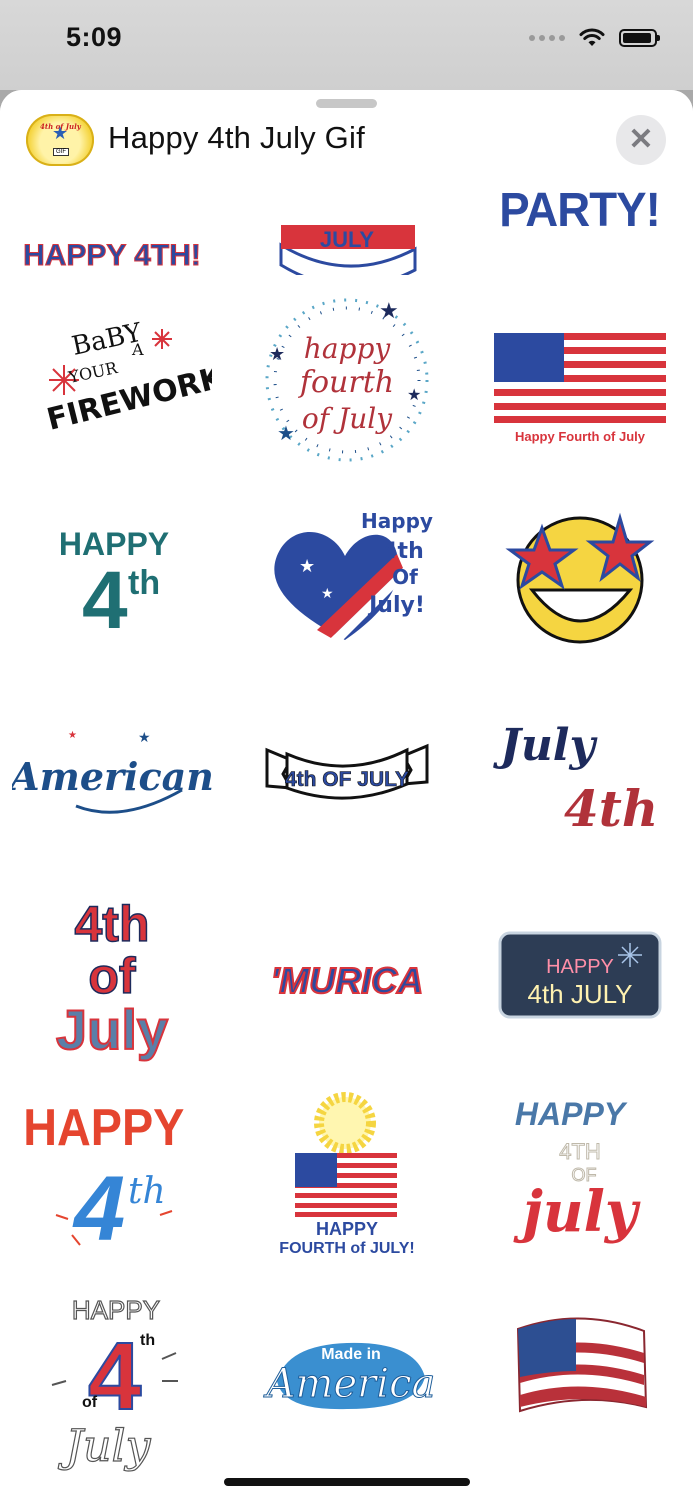 The height and width of the screenshot is (1500, 693). I want to click on sticker-waving-us-flag, so click(580, 1380).